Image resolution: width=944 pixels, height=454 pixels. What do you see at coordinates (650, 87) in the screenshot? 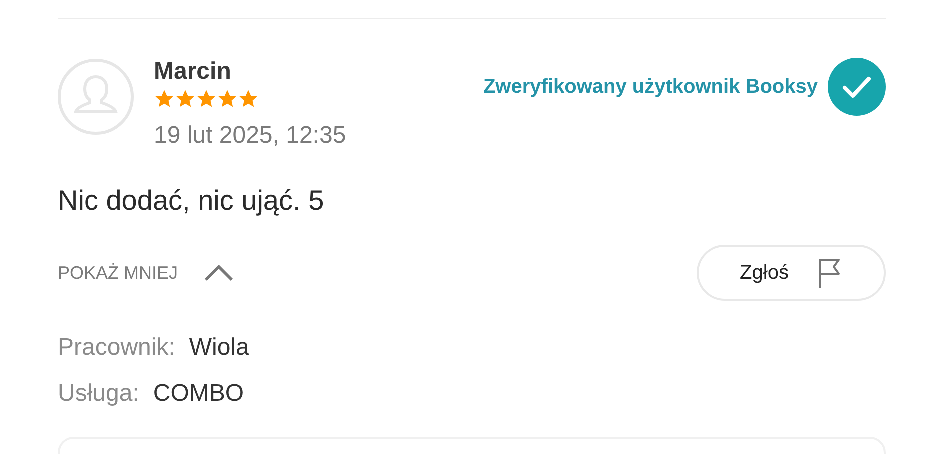
I see `verified-label: Zweryfikowany użytkownik Booksy` at bounding box center [650, 87].